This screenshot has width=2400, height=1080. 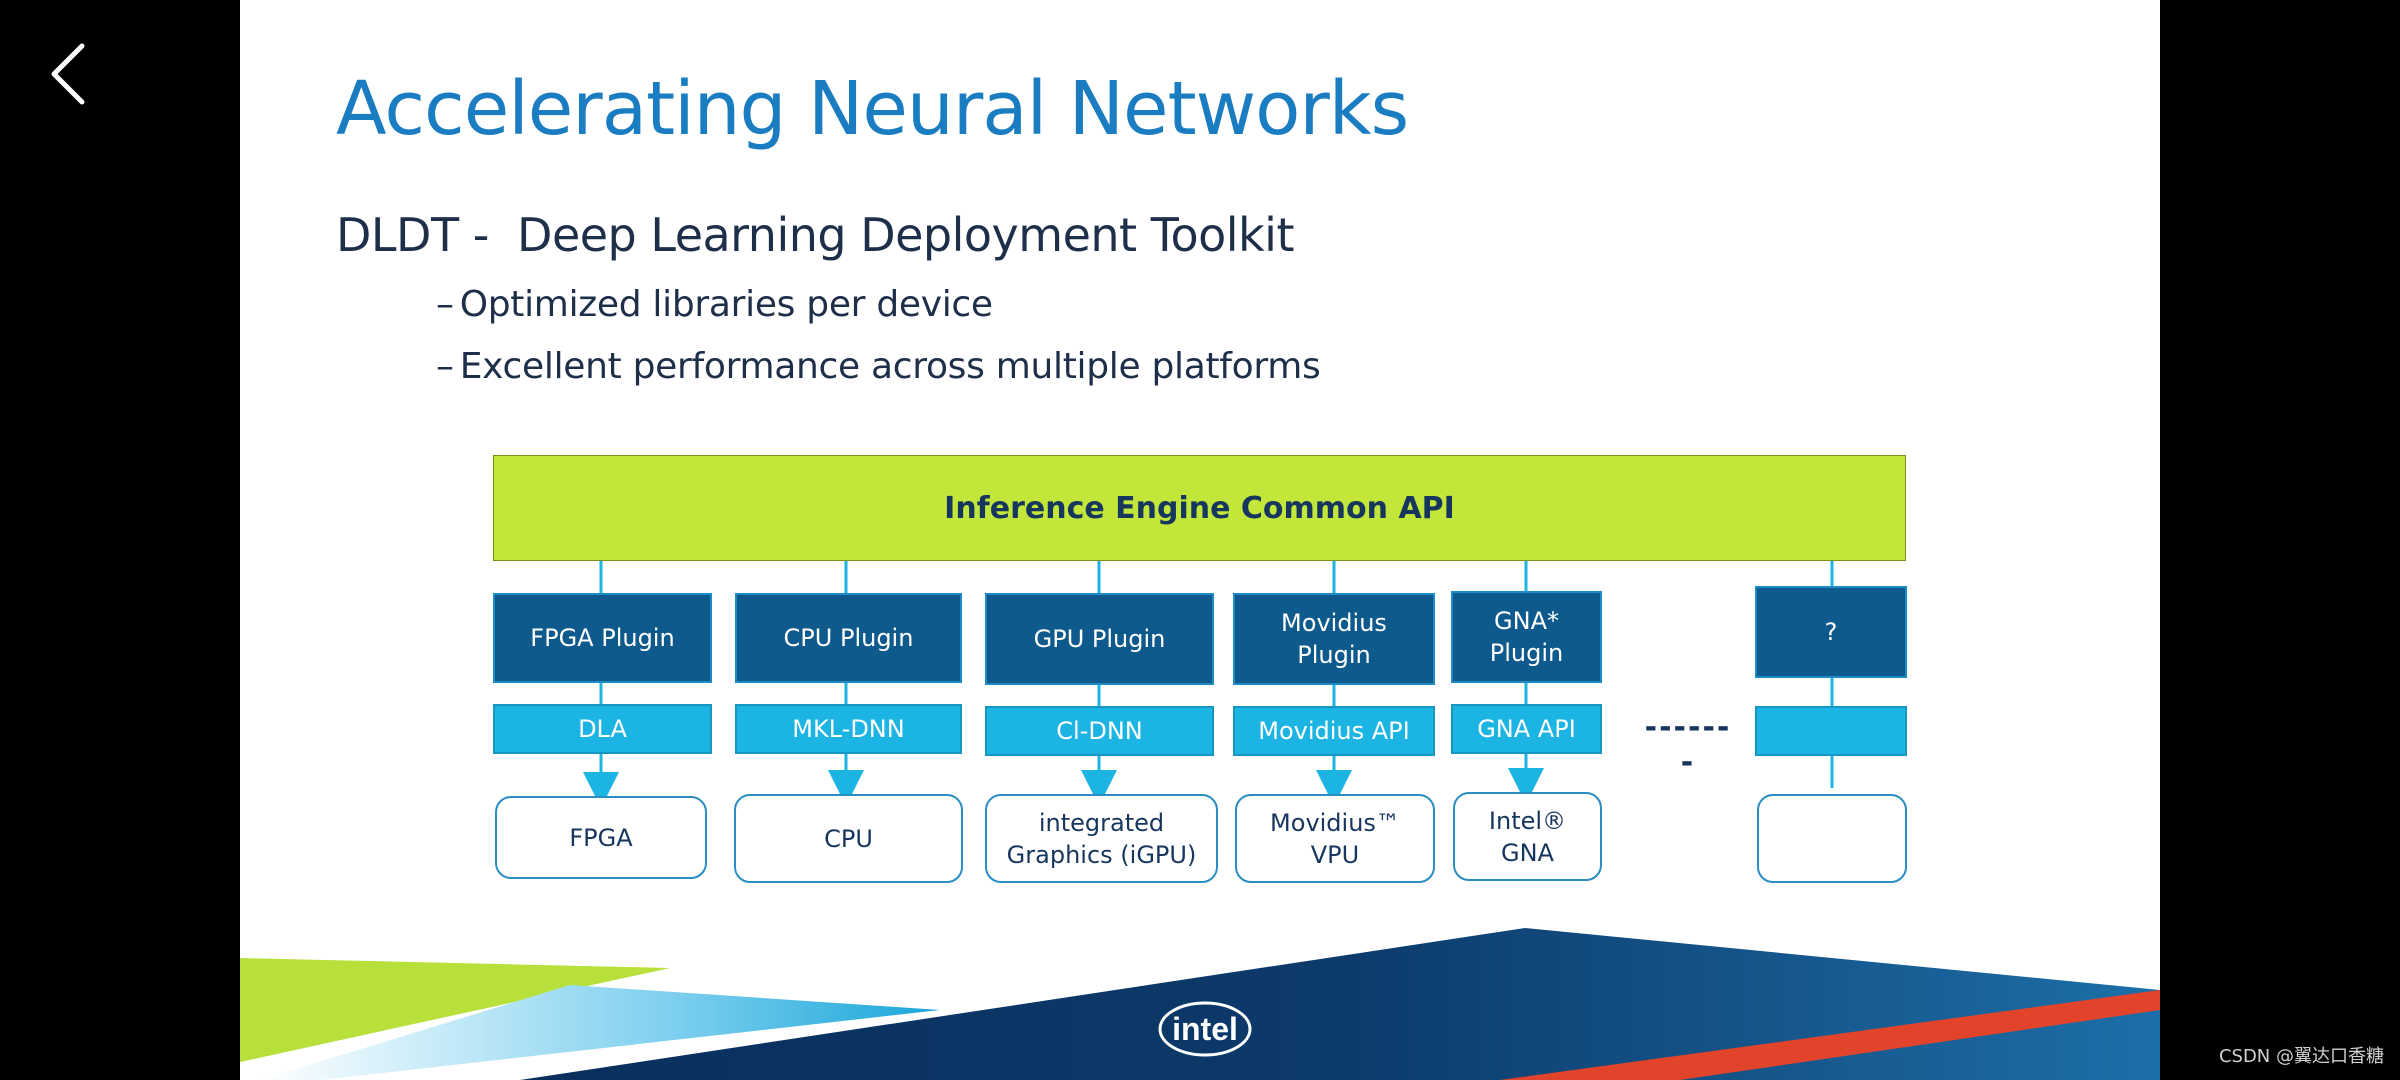 I want to click on intel-logo: intel, so click(x=1205, y=1031).